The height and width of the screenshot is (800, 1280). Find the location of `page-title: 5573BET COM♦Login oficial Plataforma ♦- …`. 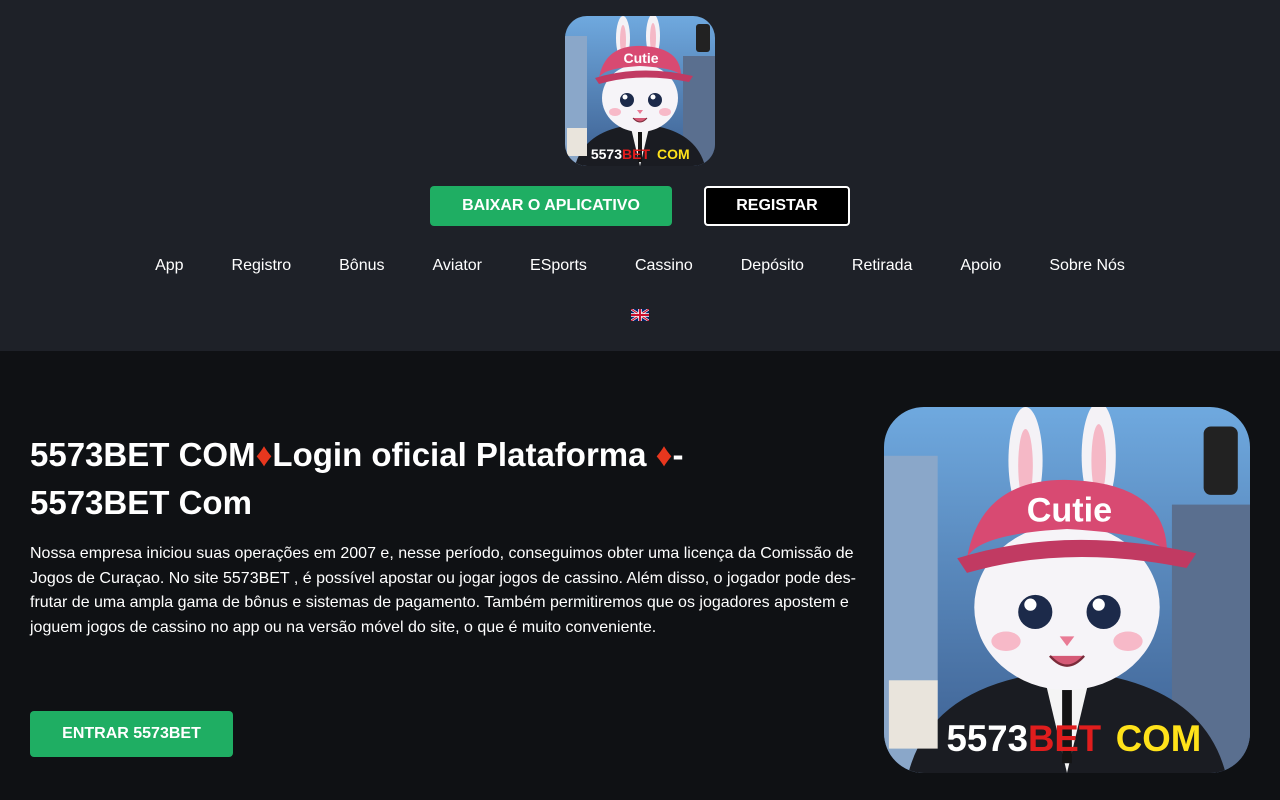

page-title: 5573BET COM♦Login oficial Plataforma ♦- … is located at coordinates (420, 479).